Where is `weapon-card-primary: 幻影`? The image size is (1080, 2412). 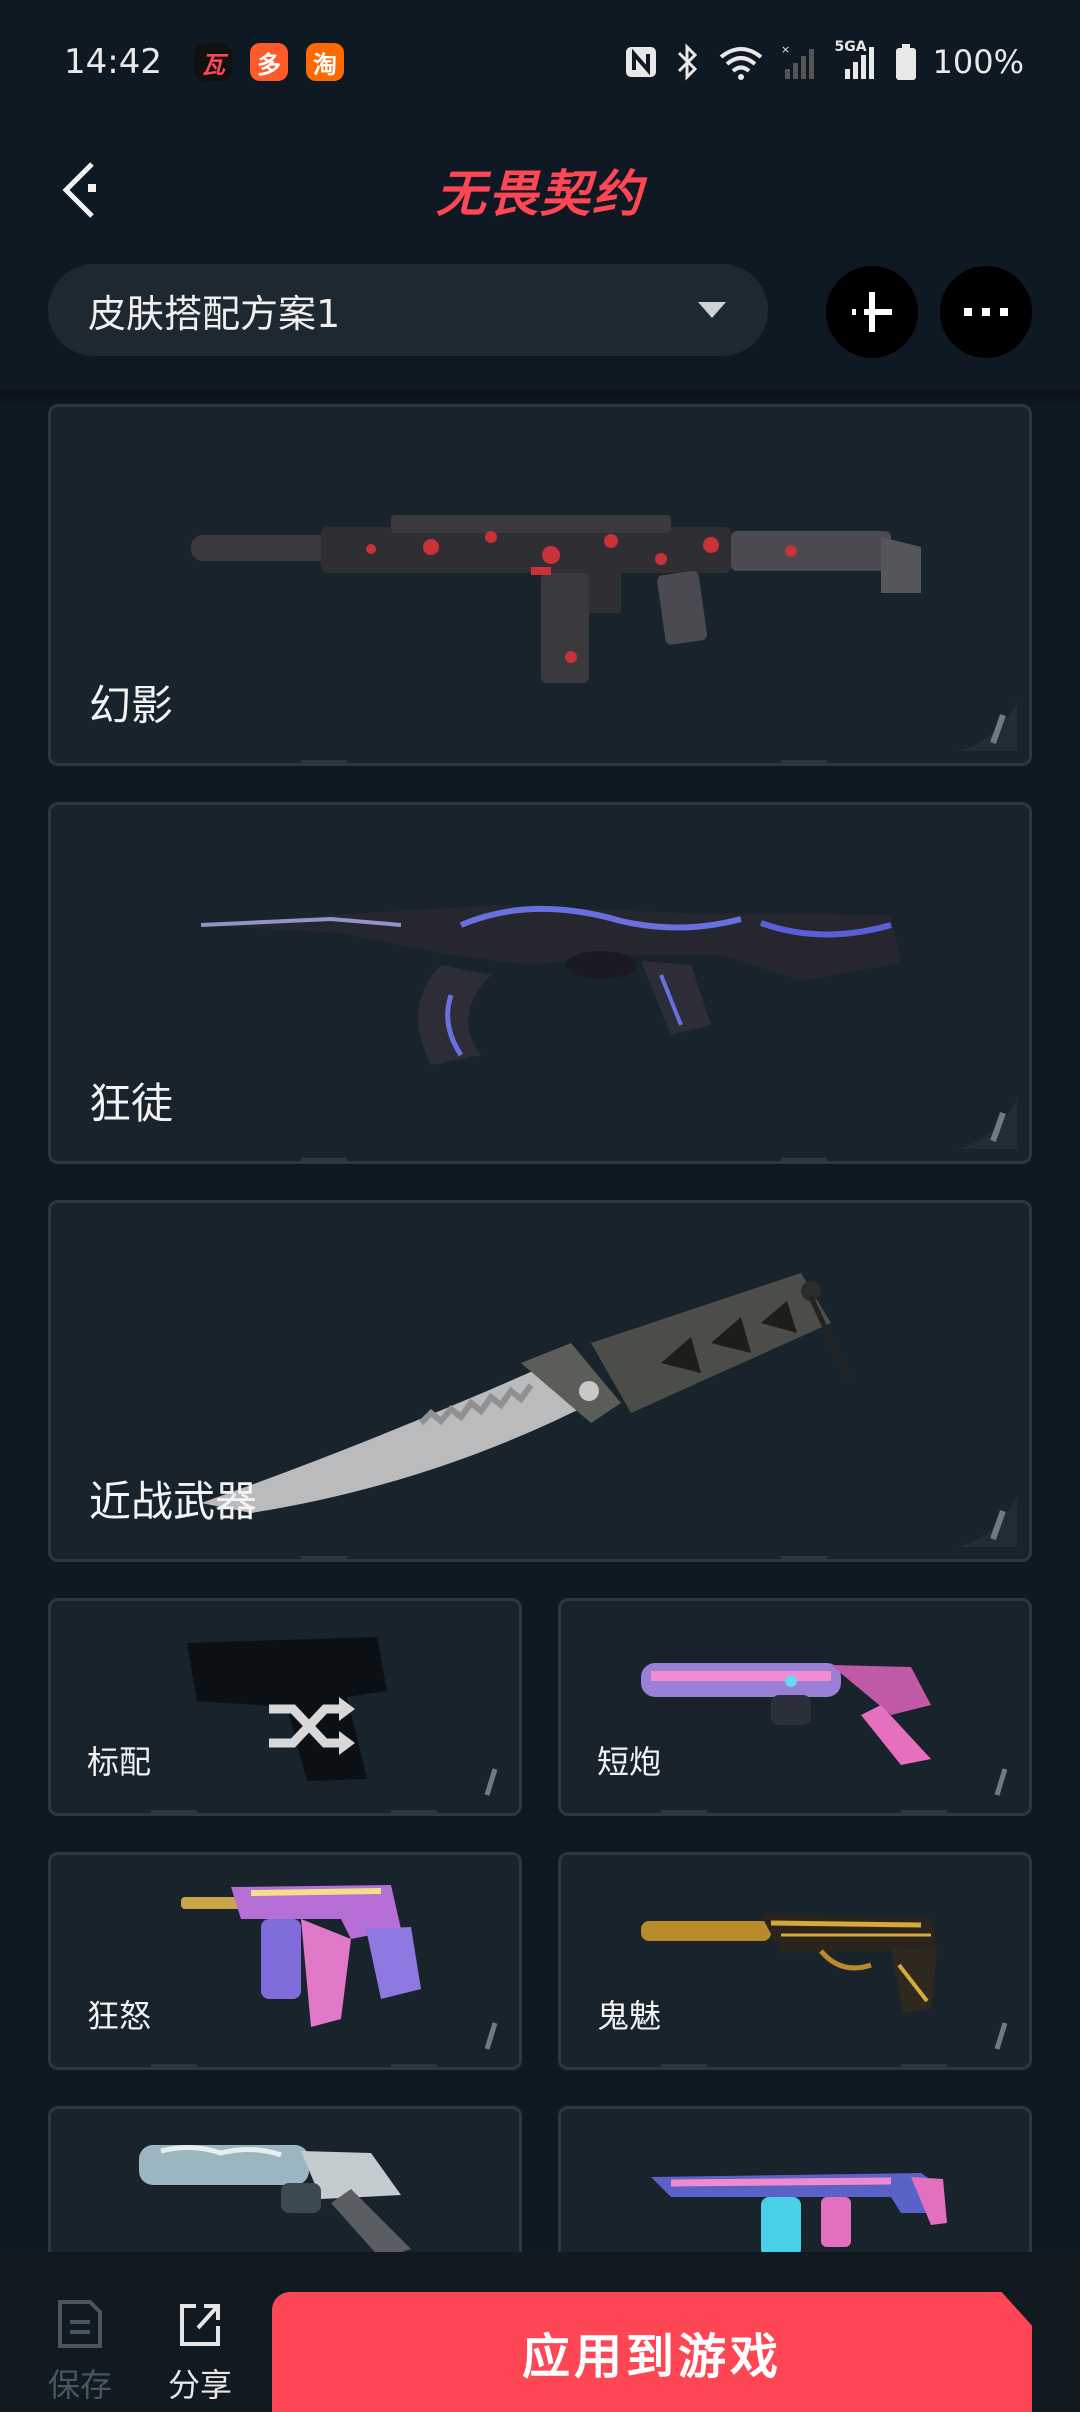
weapon-card-primary: 幻影 is located at coordinates (540, 585).